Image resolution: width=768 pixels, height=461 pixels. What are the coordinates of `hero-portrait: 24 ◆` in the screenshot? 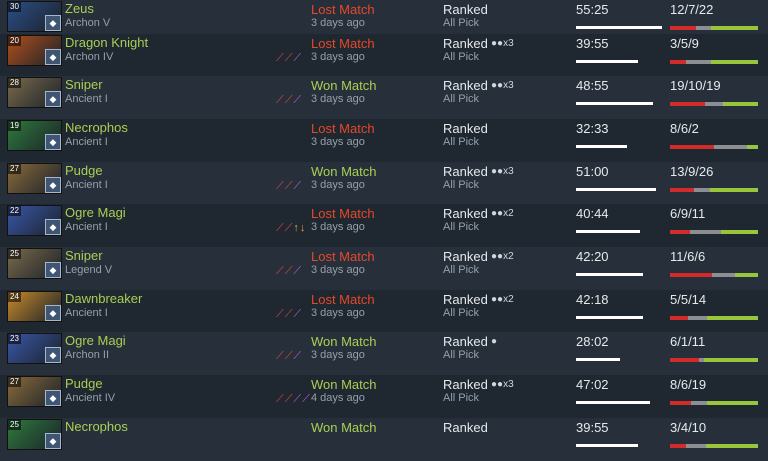 It's located at (34, 306).